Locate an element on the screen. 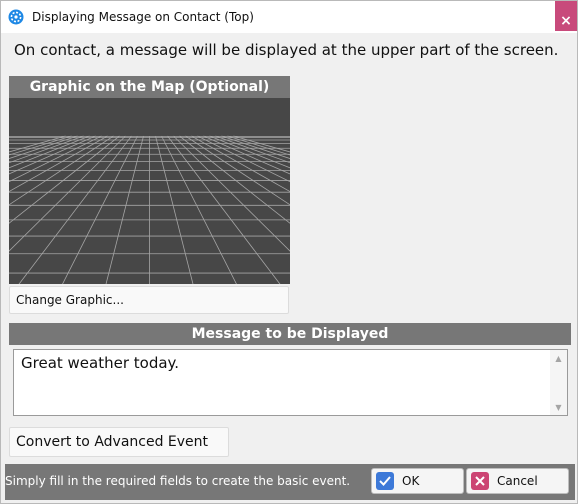 Image resolution: width=578 pixels, height=504 pixels. cancel-button: Cancel is located at coordinates (517, 481).